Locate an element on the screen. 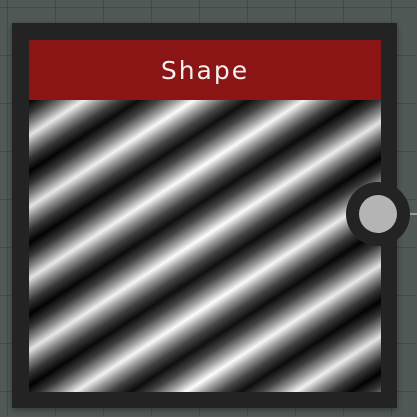 This screenshot has height=417, width=417. node-header: Shape is located at coordinates (205, 70).